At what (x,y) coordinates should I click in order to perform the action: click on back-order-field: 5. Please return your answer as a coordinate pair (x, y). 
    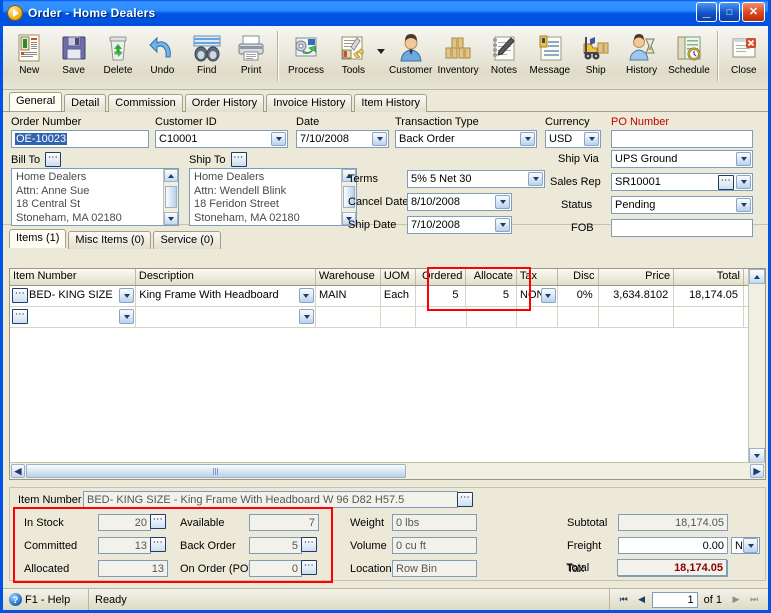
    Looking at the image, I should click on (275, 545).